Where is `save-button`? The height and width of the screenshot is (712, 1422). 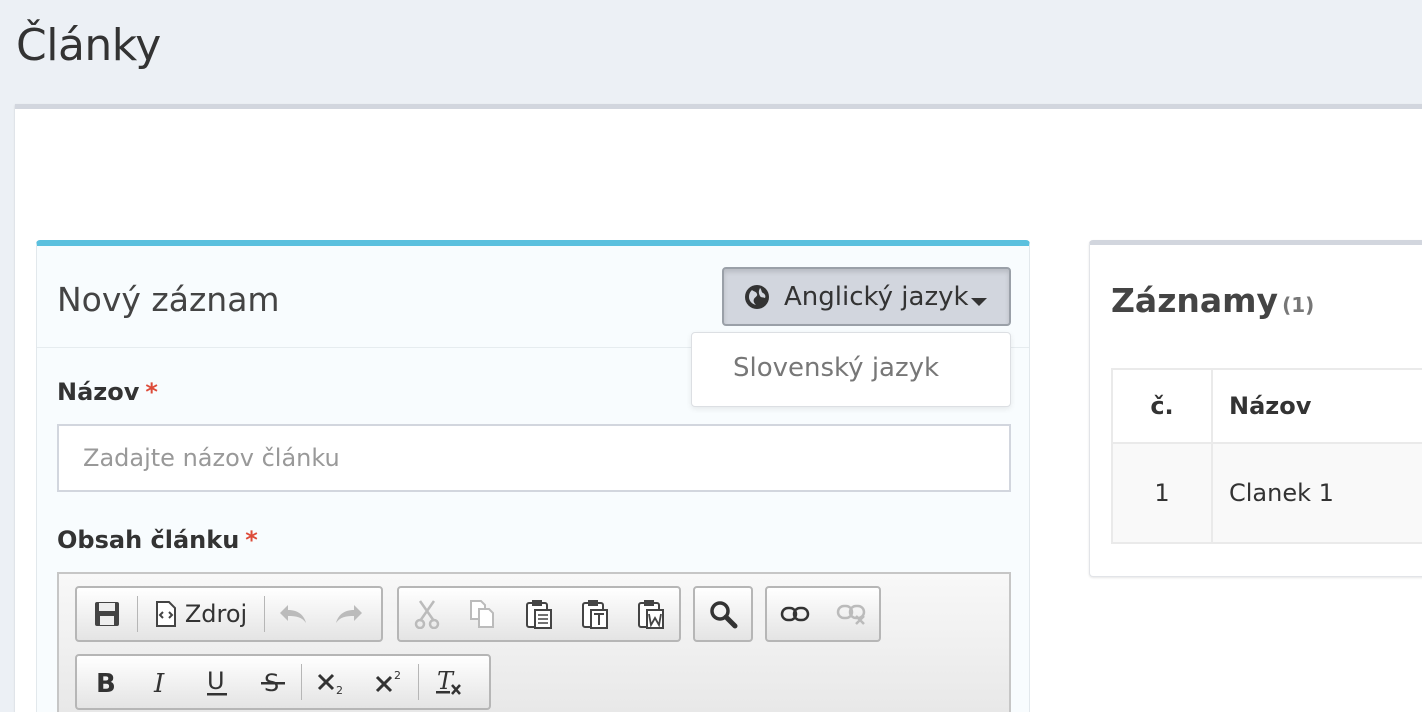
save-button is located at coordinates (107, 614).